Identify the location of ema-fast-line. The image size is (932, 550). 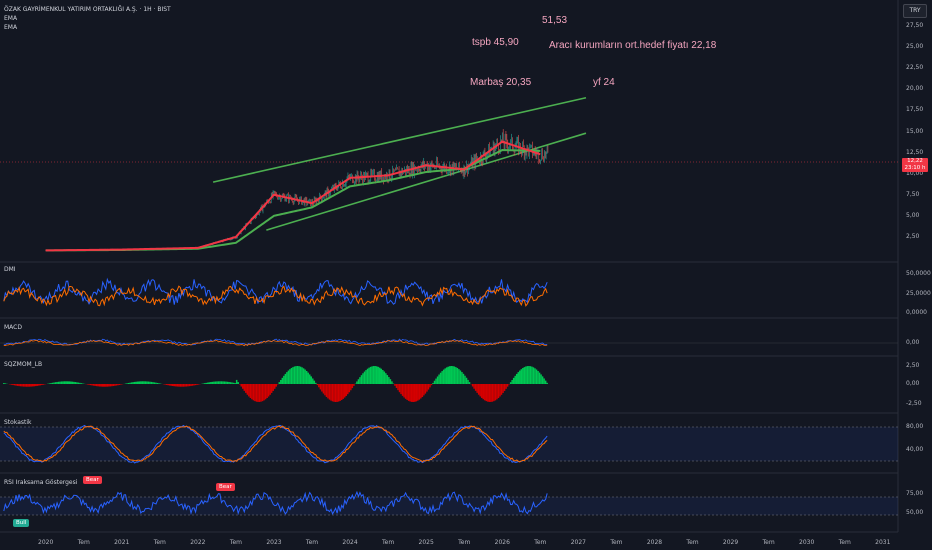
(293, 196).